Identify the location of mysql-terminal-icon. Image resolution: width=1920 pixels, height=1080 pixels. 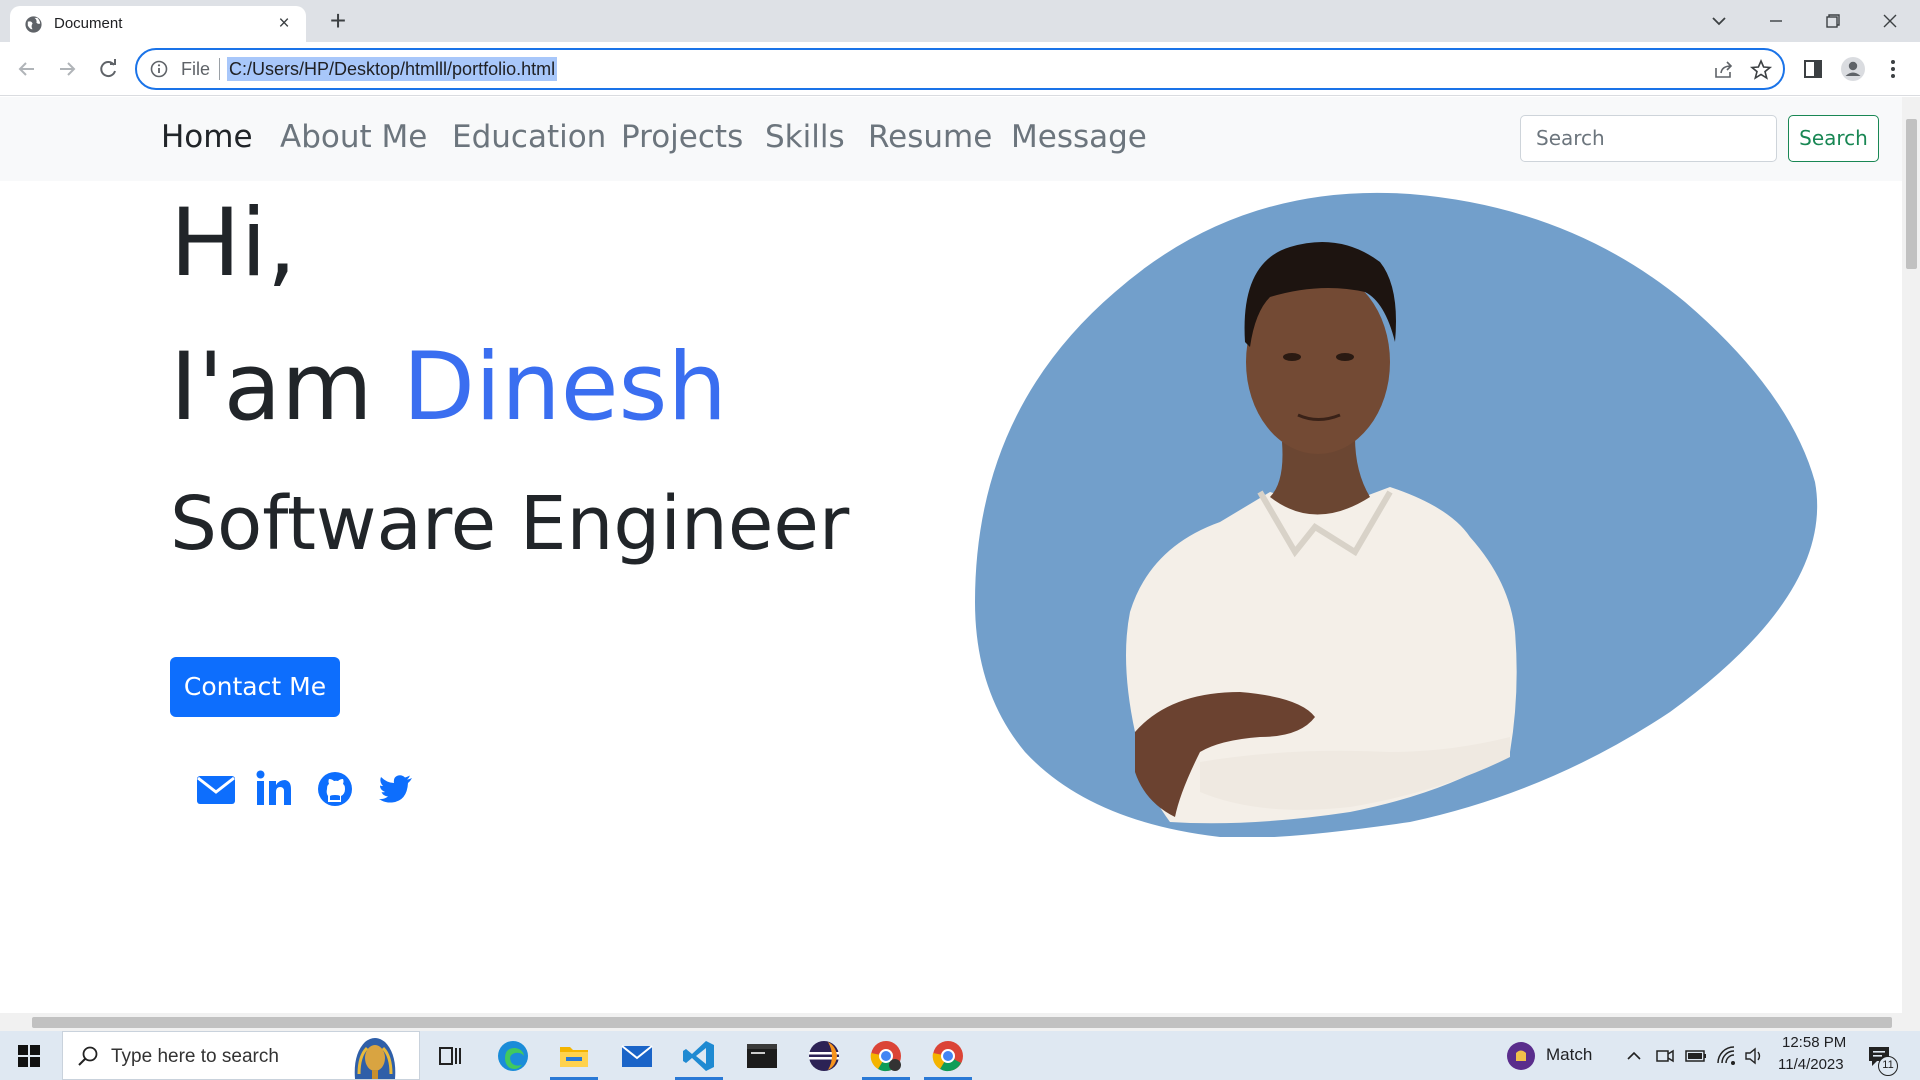
(762, 1056).